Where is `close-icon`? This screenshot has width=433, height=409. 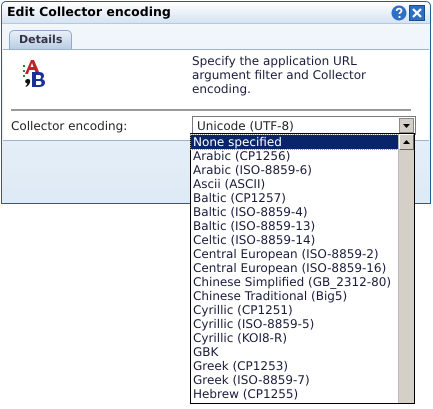
close-icon is located at coordinates (417, 13).